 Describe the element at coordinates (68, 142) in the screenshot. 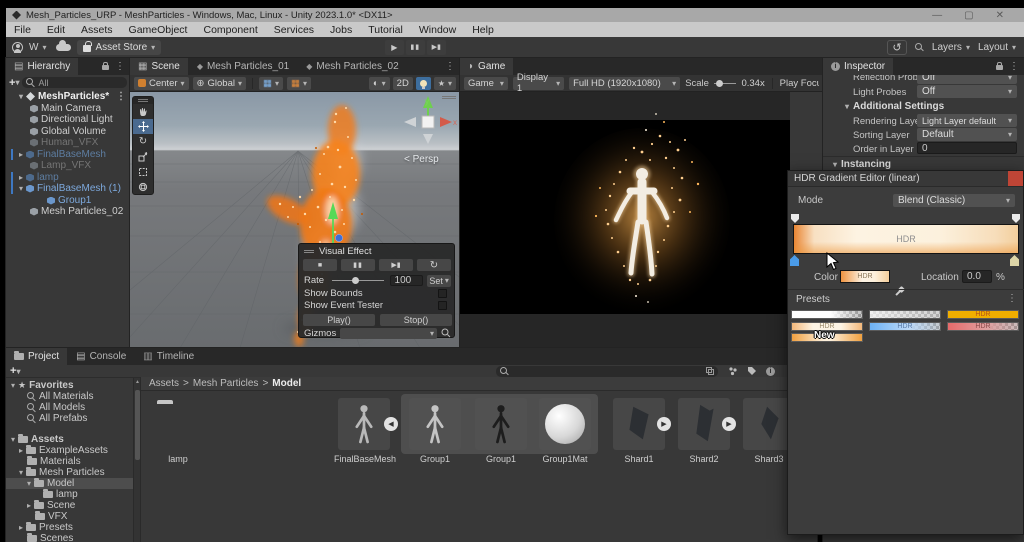

I see `hierarchy-item: Human_VFX` at that location.